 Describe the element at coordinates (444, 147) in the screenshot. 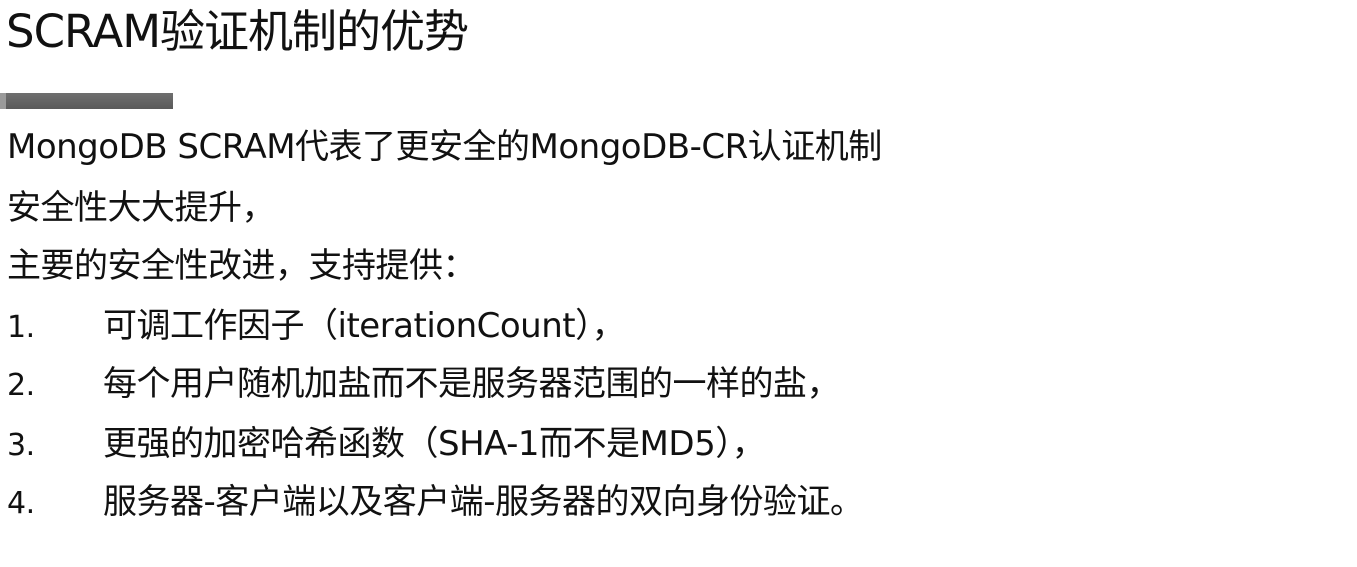

I see `intro-line: MongoDB SCRAM代表了更安全的MongoDB-CR认证机制` at that location.